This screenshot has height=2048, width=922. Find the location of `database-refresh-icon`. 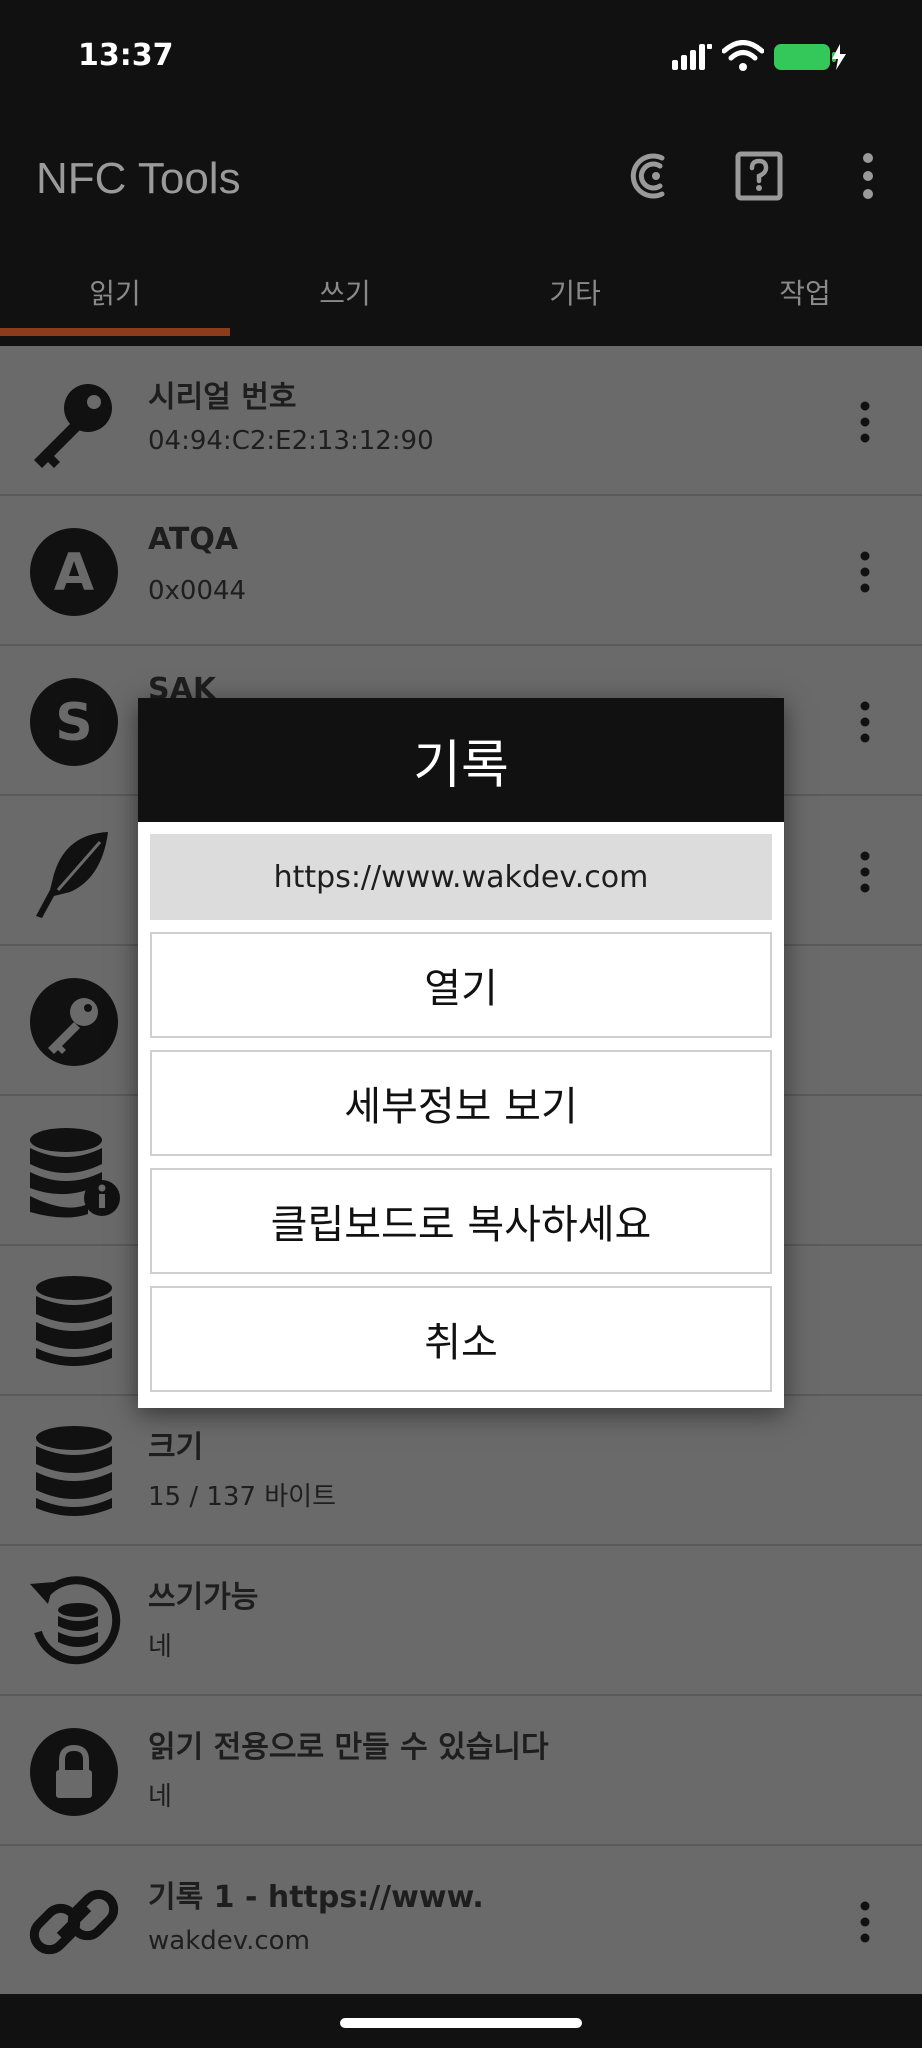

database-refresh-icon is located at coordinates (75, 1620).